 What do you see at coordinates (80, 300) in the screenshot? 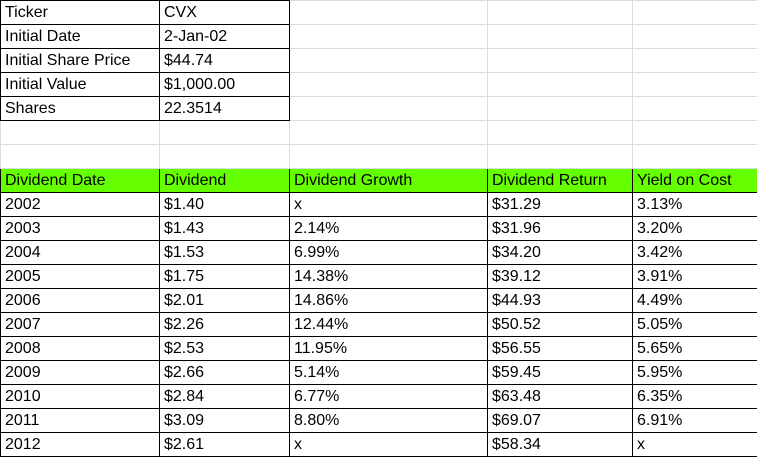
I see `cell-date: 2006` at bounding box center [80, 300].